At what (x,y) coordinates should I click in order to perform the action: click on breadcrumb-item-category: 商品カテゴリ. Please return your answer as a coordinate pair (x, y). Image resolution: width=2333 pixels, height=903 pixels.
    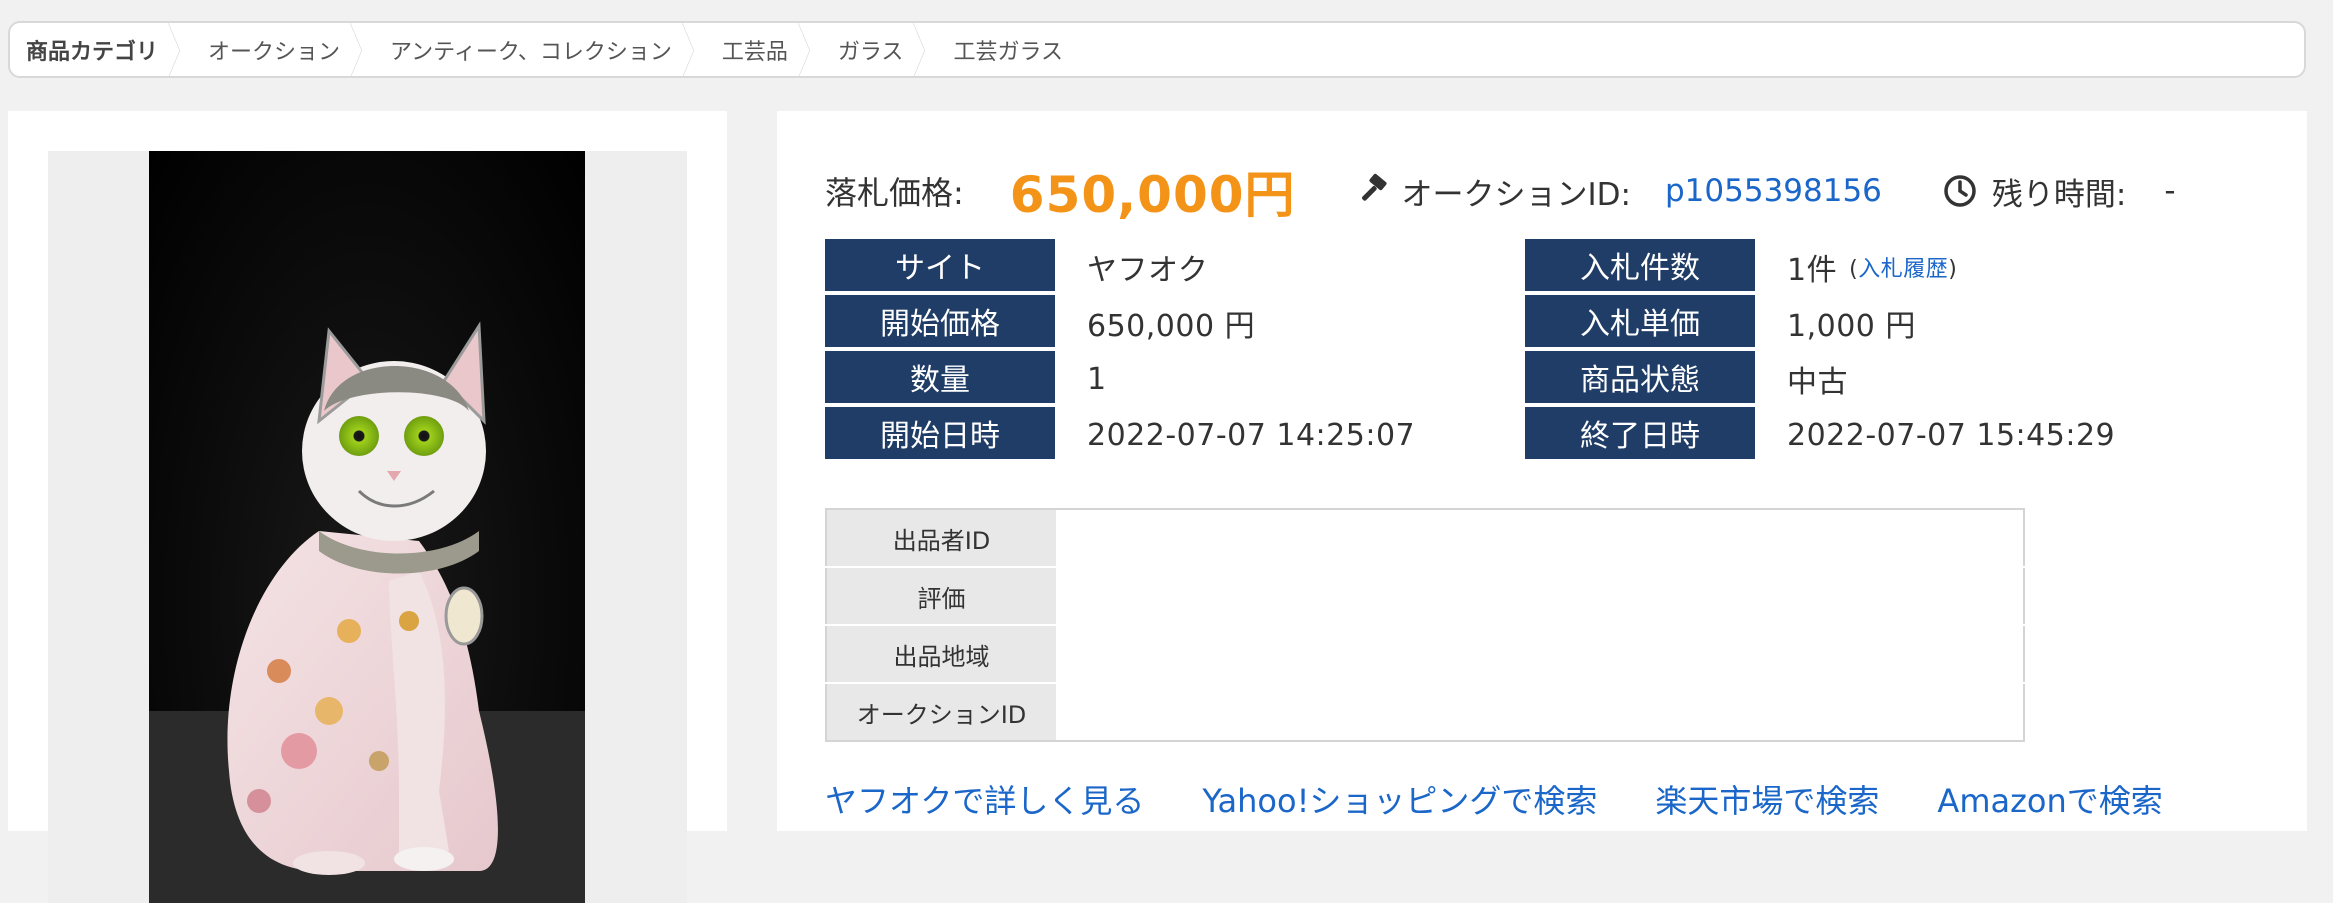
    Looking at the image, I should click on (95, 49).